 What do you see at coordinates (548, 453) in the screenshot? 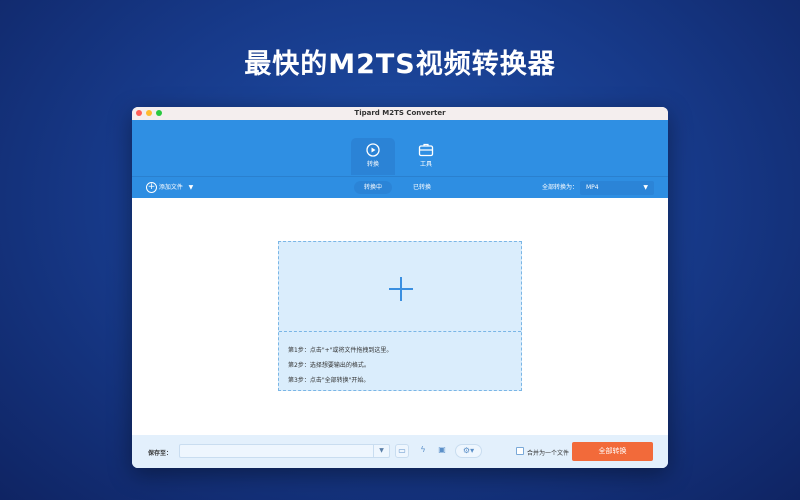
I see `merge-label: 合并为一个文件` at bounding box center [548, 453].